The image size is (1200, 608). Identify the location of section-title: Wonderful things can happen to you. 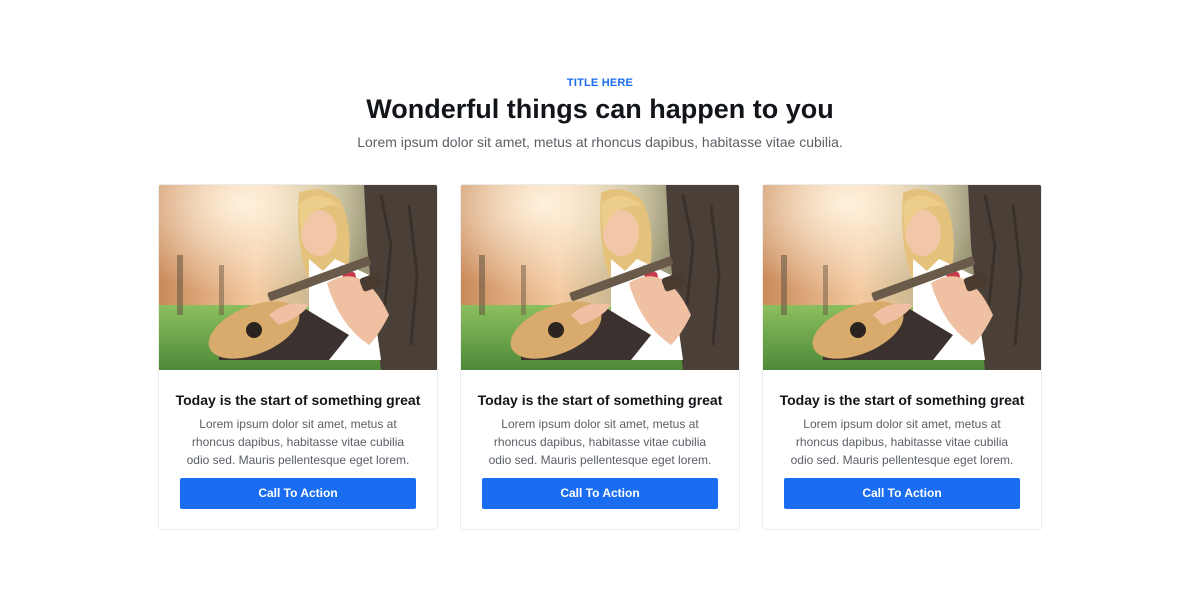
(600, 109).